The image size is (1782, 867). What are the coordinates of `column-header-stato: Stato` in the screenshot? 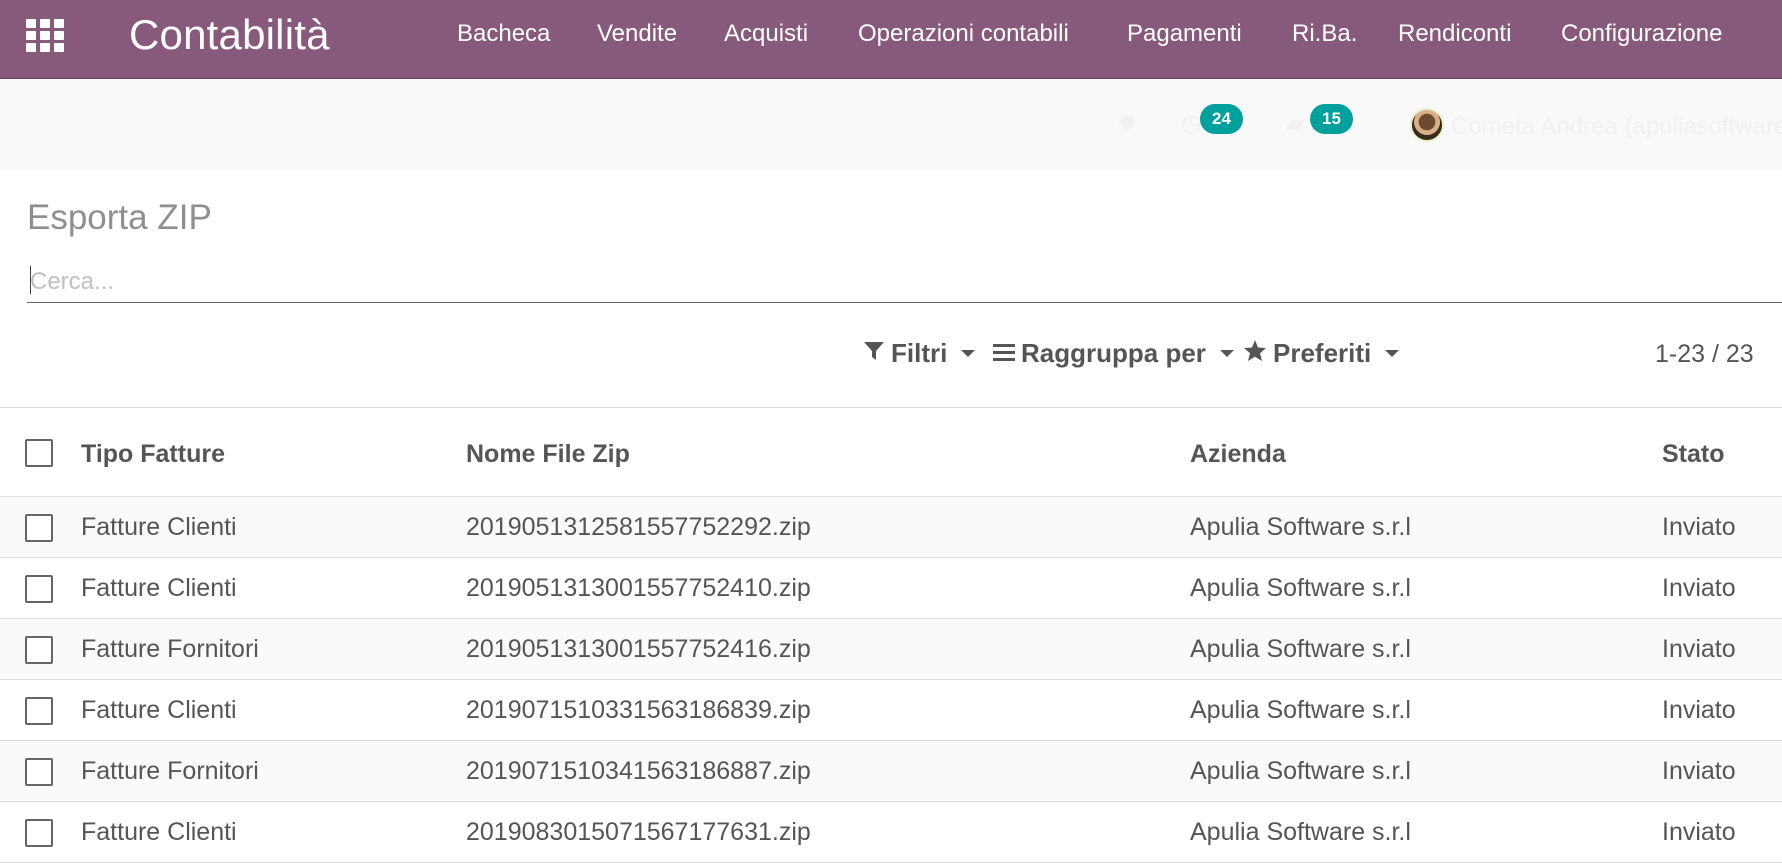 It's located at (1693, 454).